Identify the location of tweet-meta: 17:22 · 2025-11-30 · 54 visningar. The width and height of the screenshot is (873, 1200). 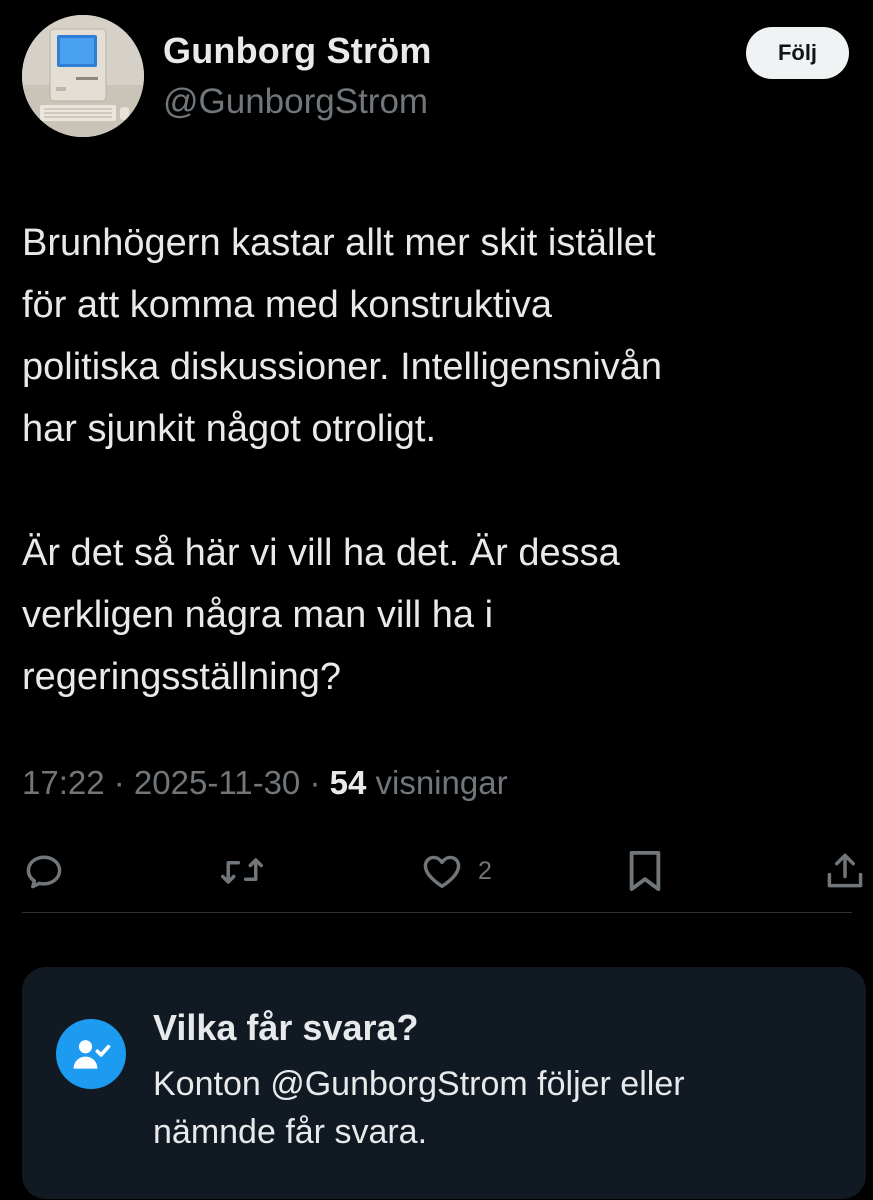
(265, 783).